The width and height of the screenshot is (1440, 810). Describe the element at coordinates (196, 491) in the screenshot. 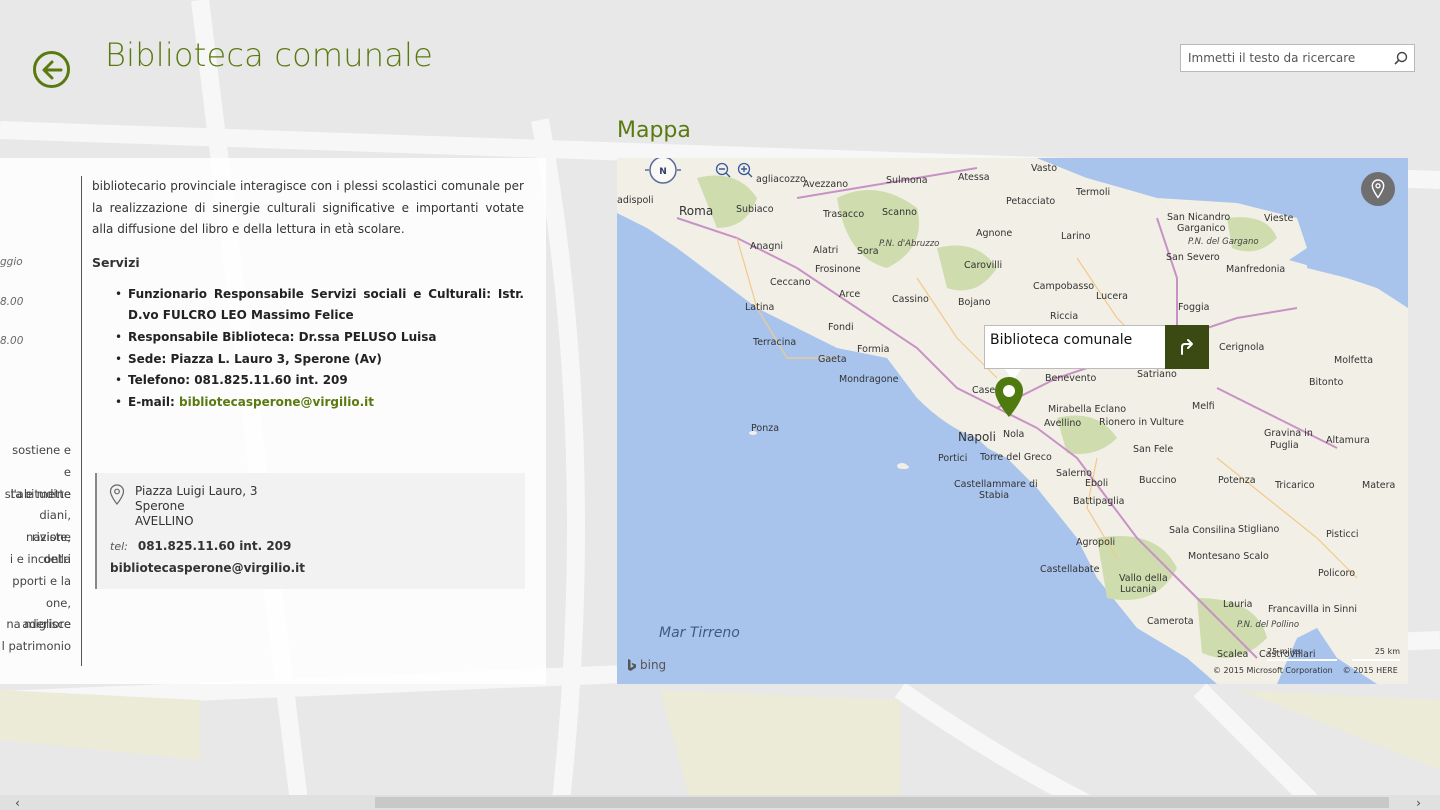

I see `address-line: Piazza Luigi Lauro, 3` at that location.